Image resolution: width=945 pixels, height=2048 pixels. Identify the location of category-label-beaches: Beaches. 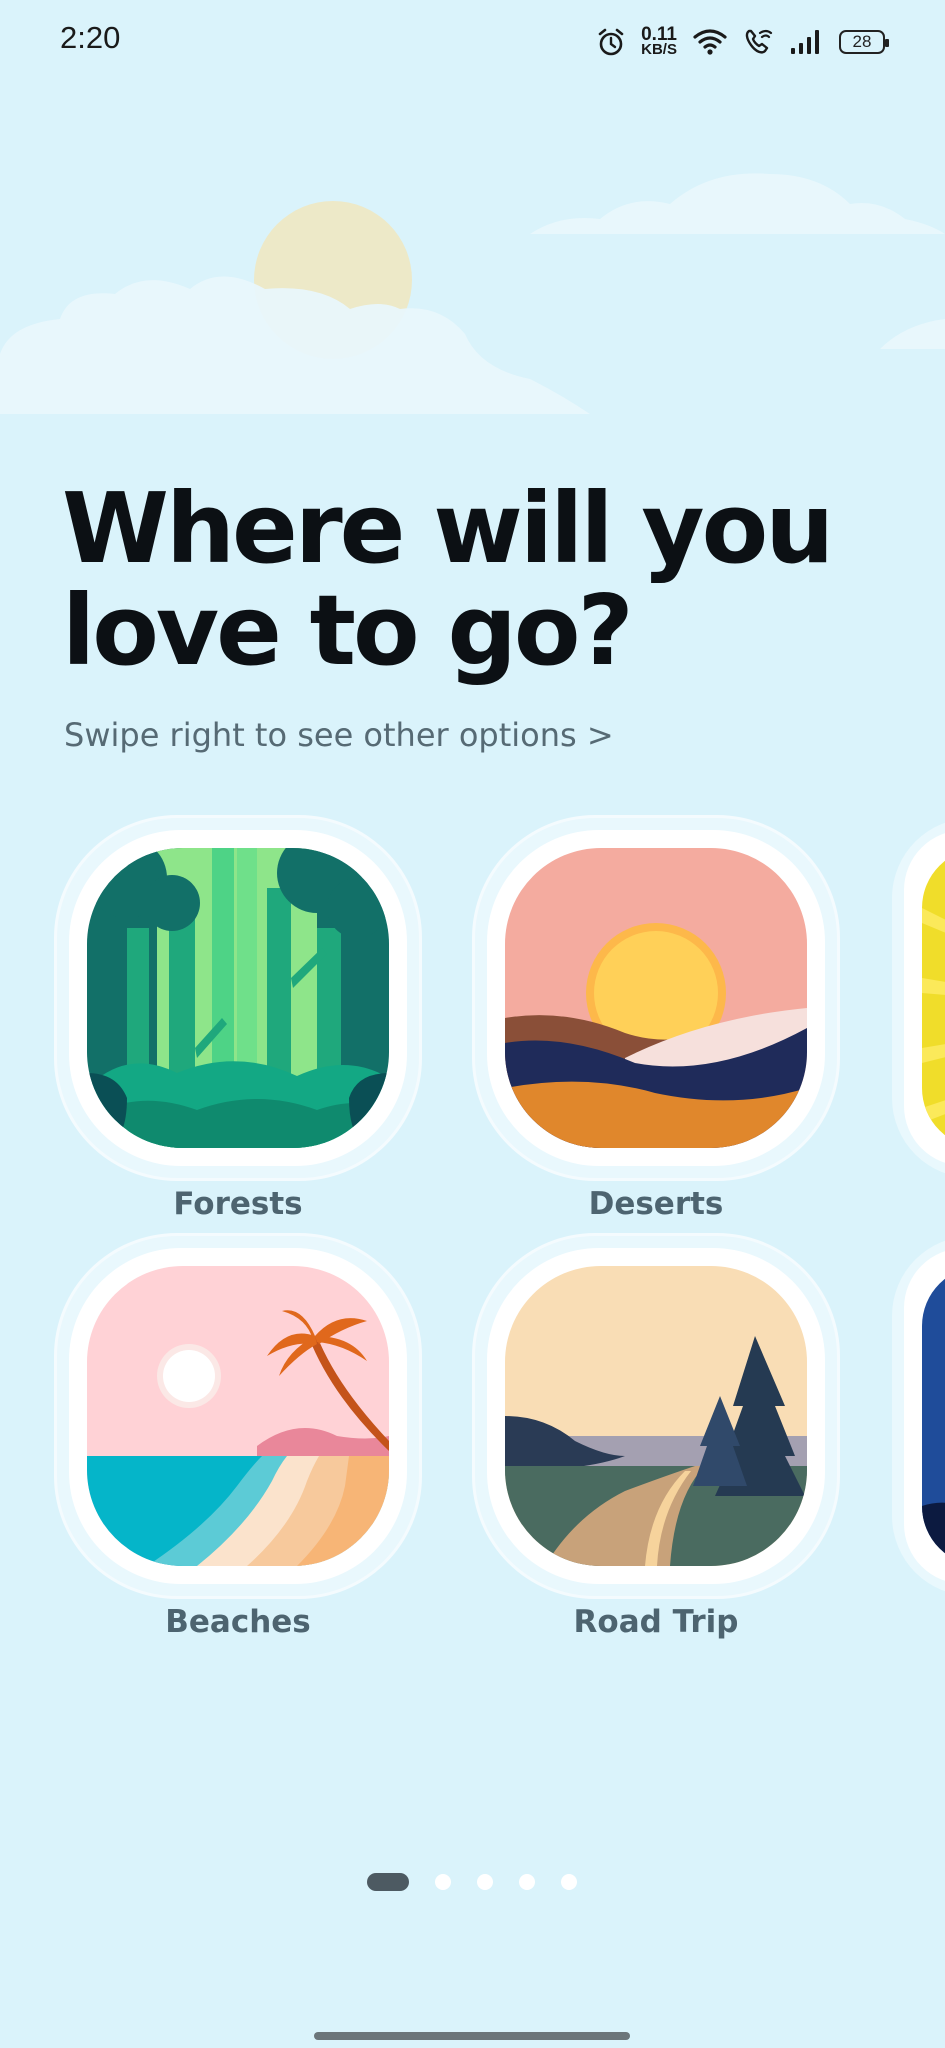
(238, 1622).